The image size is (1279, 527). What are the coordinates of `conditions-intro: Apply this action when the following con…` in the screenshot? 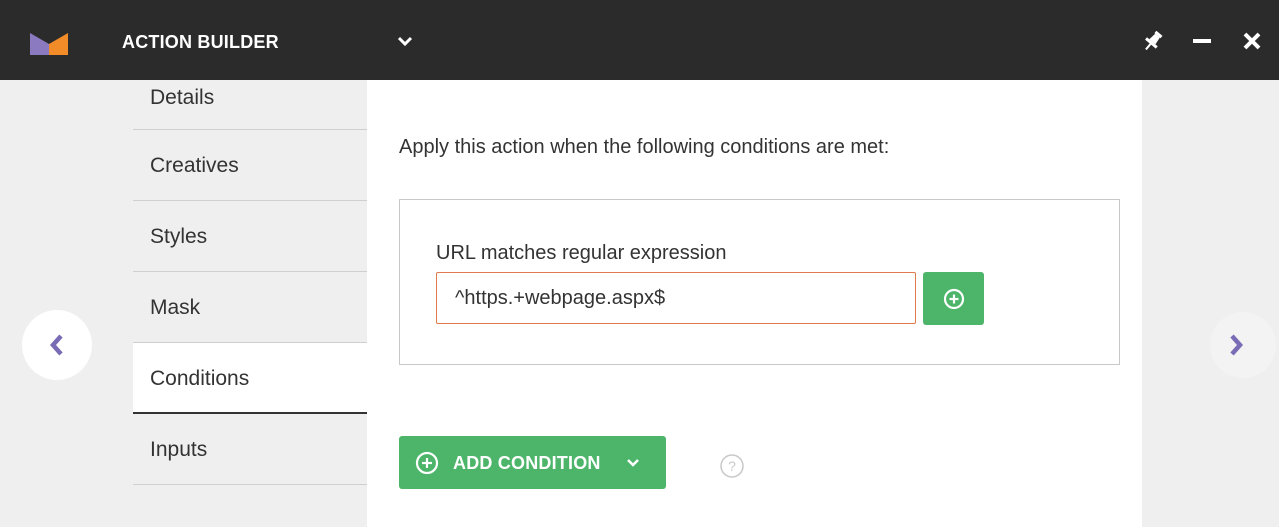 It's located at (644, 147).